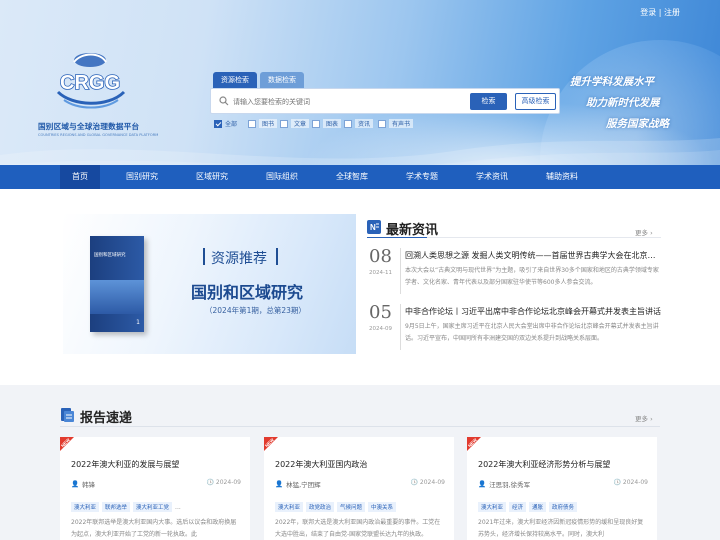 Image resolution: width=720 pixels, height=540 pixels. Describe the element at coordinates (204, 256) in the screenshot. I see `heading-bar-left` at that location.